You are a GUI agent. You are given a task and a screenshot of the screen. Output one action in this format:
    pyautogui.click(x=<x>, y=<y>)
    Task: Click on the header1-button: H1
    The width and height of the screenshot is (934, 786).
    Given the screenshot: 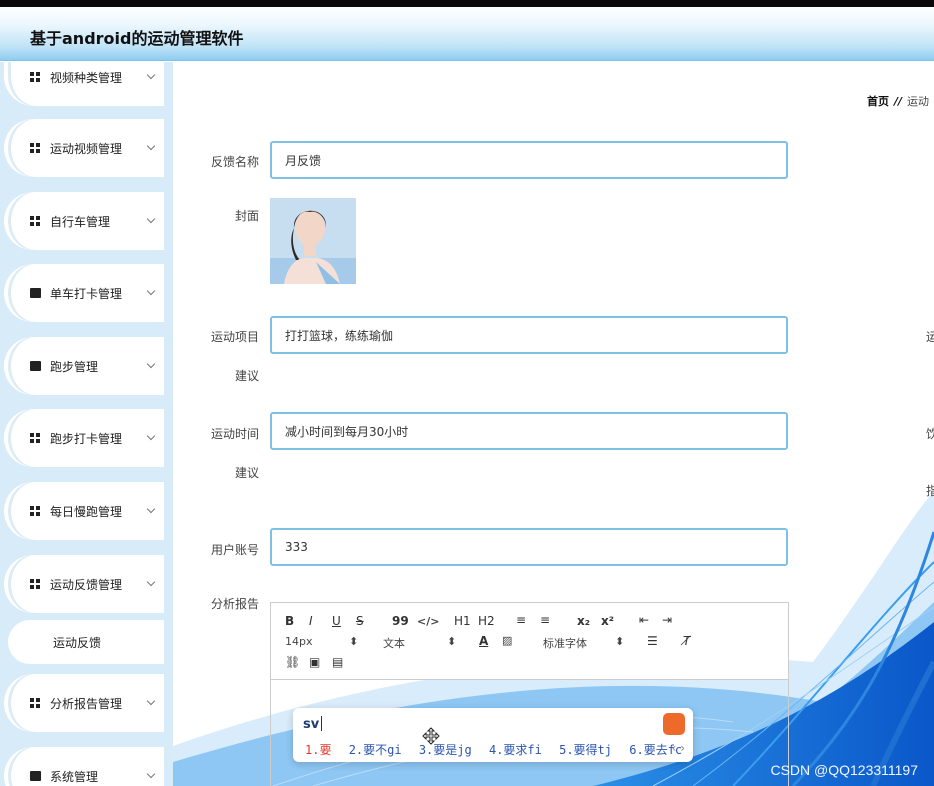 What is the action you would take?
    pyautogui.click(x=462, y=621)
    